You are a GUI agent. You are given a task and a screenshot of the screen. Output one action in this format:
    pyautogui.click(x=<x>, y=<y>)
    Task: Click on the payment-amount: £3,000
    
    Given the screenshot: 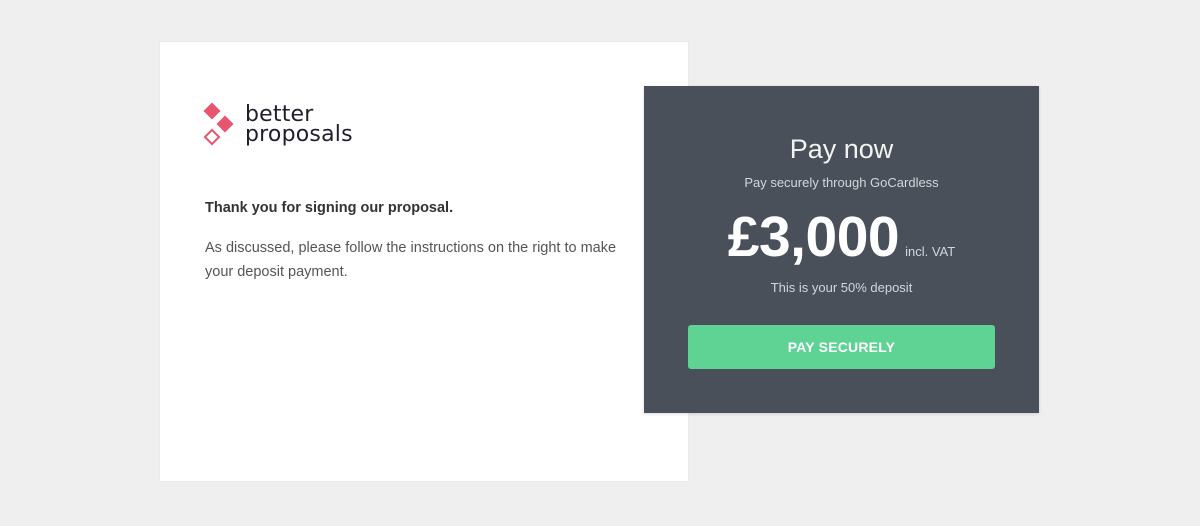 What is the action you would take?
    pyautogui.click(x=813, y=237)
    